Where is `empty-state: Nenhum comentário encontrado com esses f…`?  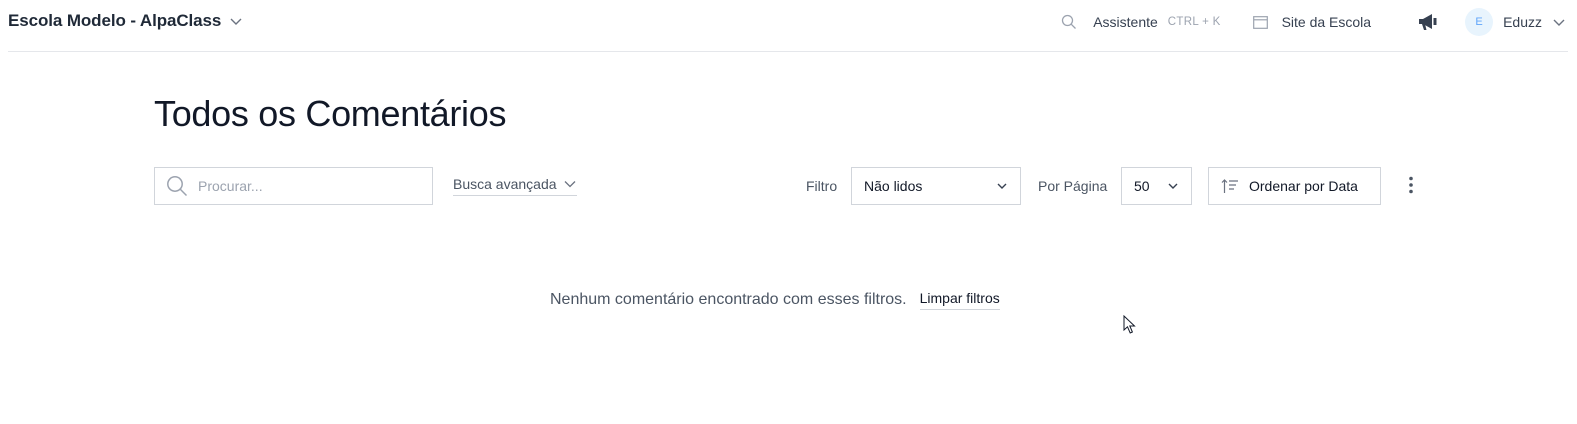 empty-state: Nenhum comentário encontrado com esses f… is located at coordinates (775, 300).